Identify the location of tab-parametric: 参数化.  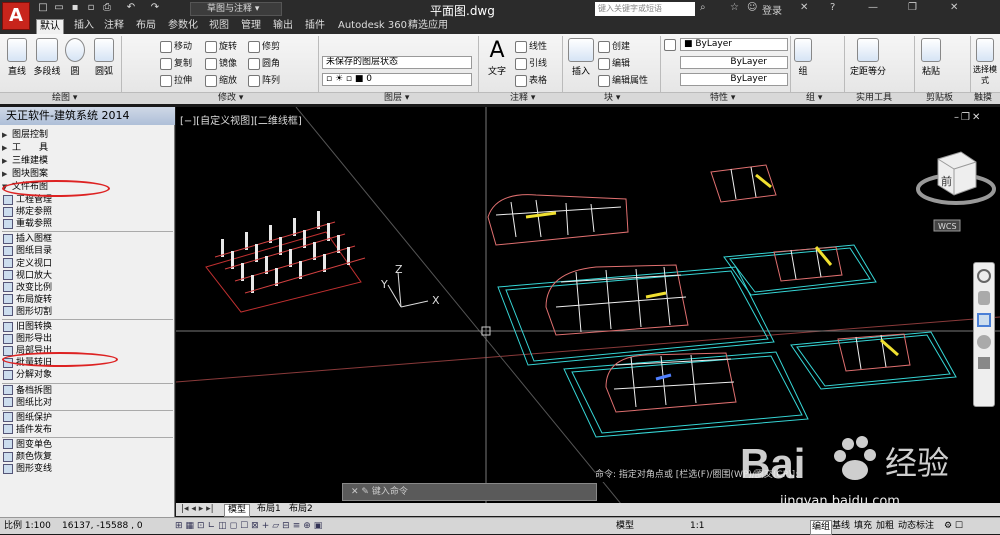
(183, 26).